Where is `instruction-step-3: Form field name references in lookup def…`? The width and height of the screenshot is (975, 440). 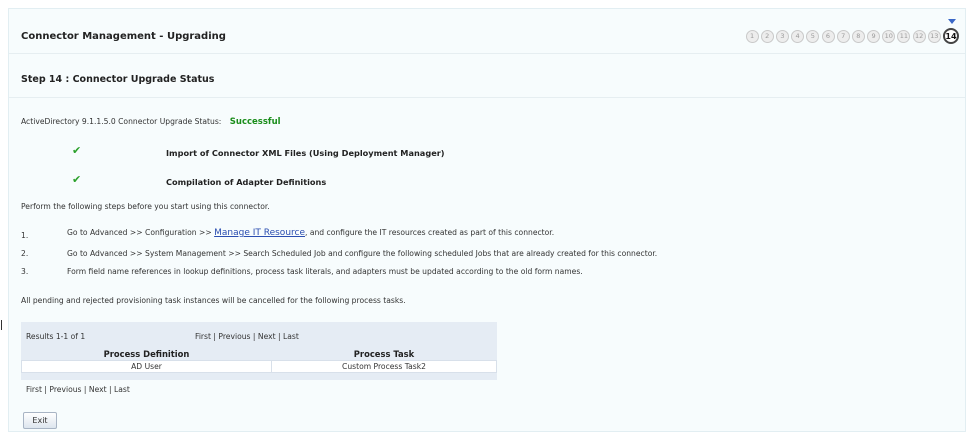
instruction-step-3: Form field name references in lookup def… is located at coordinates (325, 271).